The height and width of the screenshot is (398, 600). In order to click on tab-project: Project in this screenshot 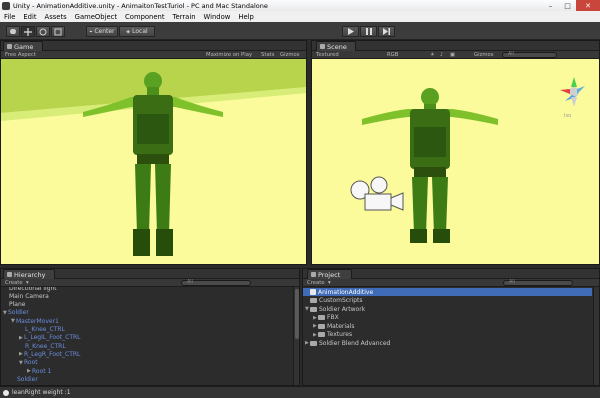, I will do `click(329, 274)`.